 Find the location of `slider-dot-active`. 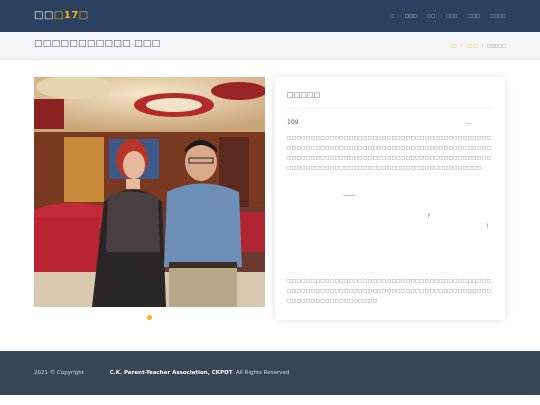

slider-dot-active is located at coordinates (149, 317).